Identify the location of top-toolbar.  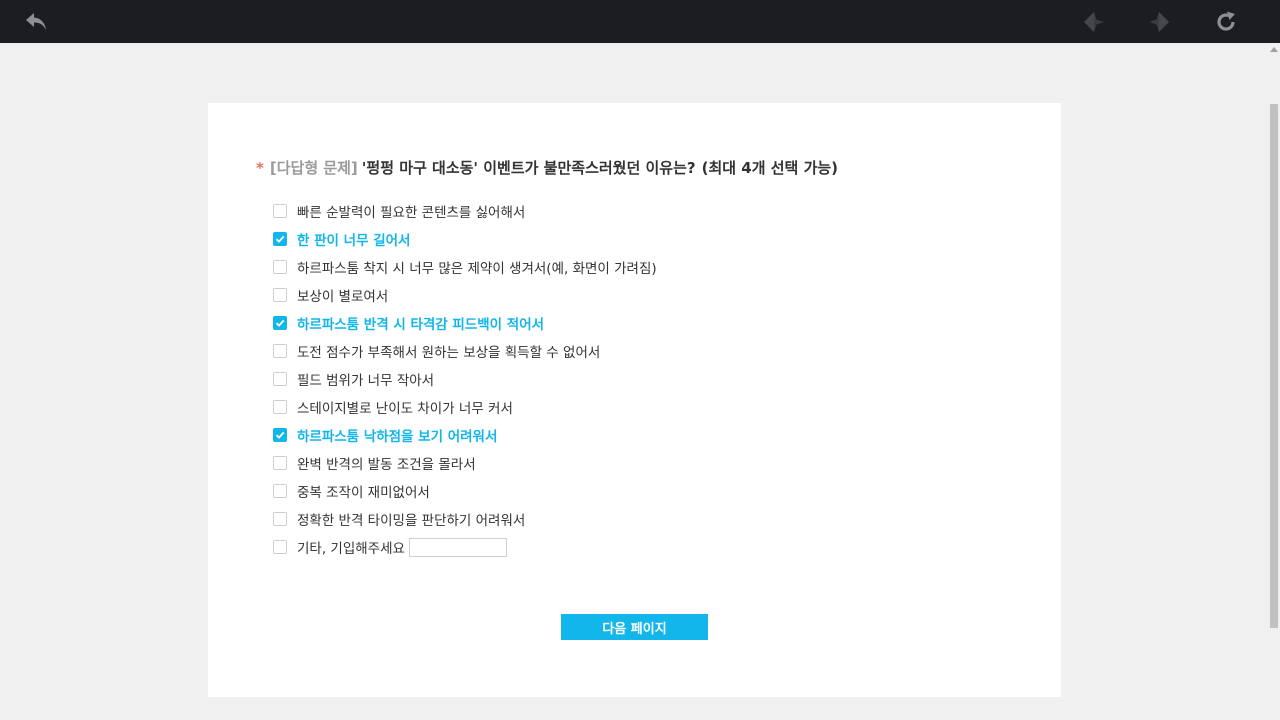
(640, 21).